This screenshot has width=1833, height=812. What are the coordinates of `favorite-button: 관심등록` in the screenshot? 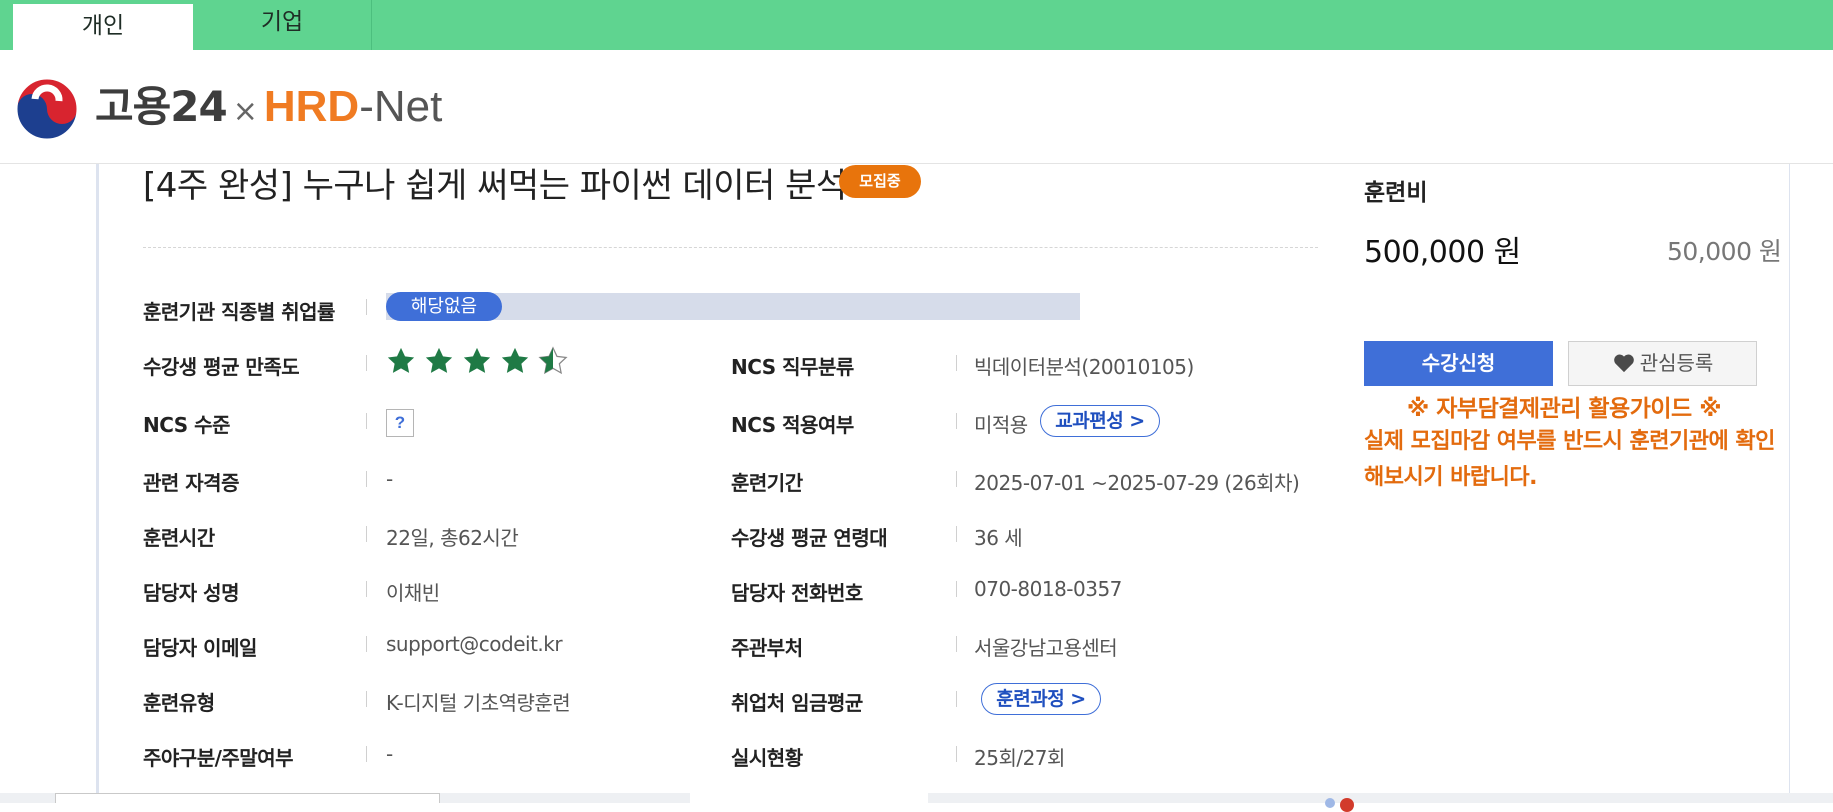 It's located at (1662, 363).